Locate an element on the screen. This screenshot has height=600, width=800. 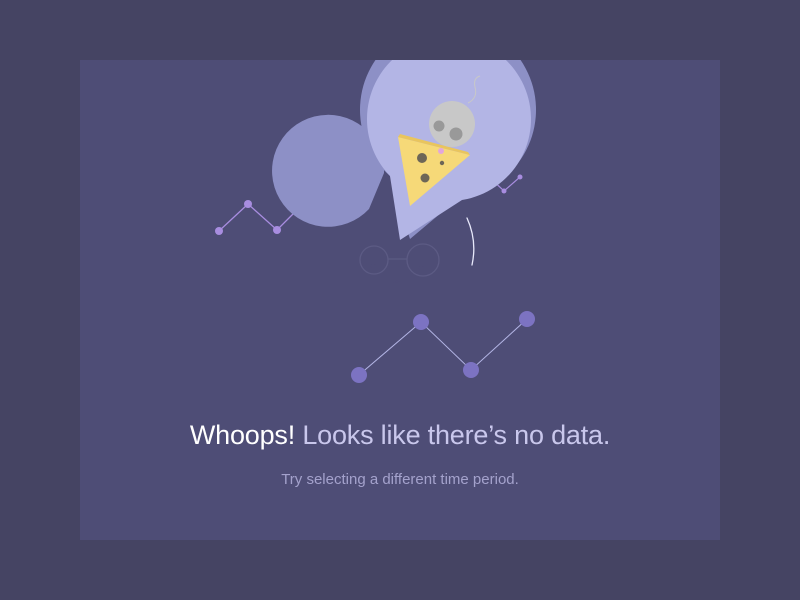
glasses-icon is located at coordinates (399, 260).